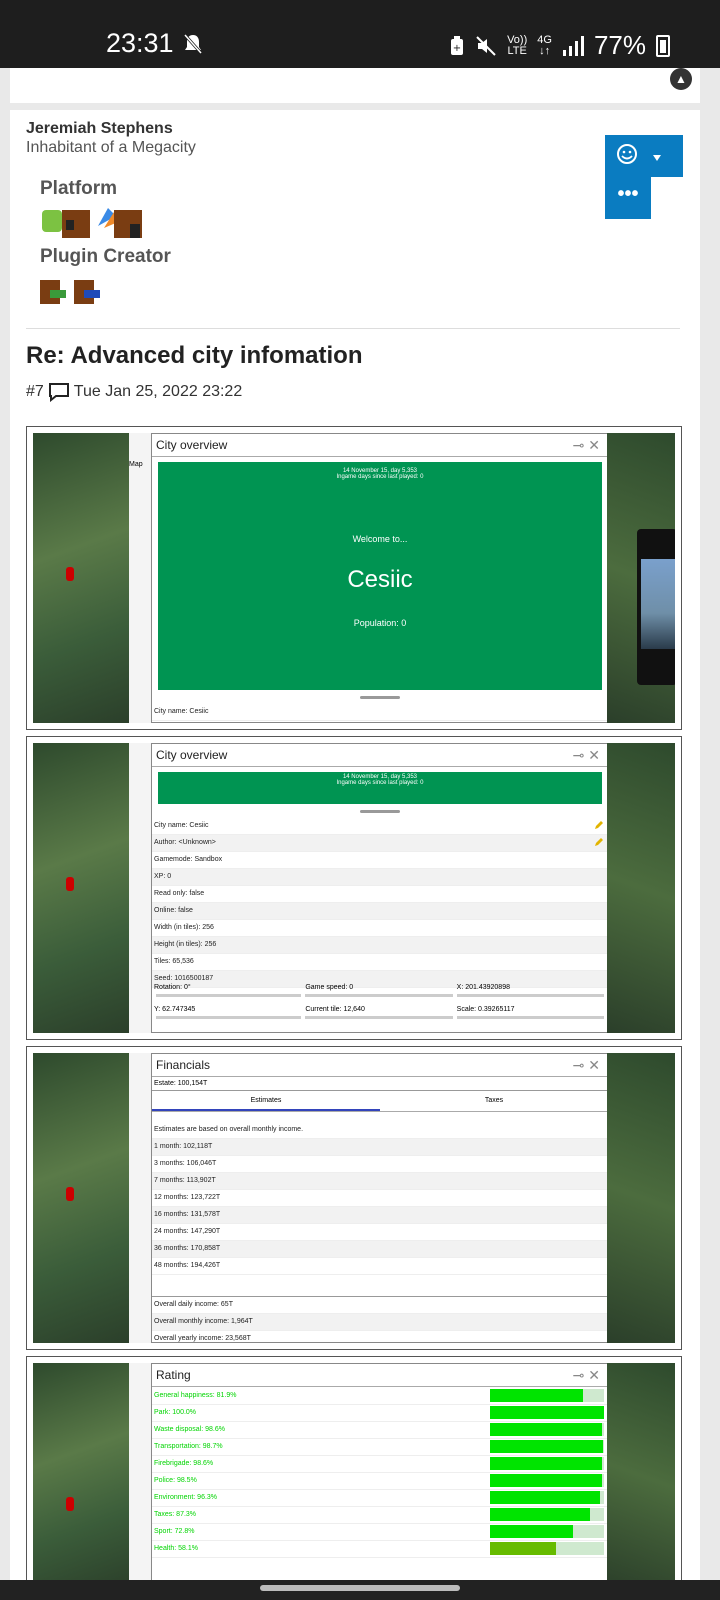 This screenshot has width=720, height=1600. I want to click on estimate-row: 36 months: 170,858T, so click(380, 1249).